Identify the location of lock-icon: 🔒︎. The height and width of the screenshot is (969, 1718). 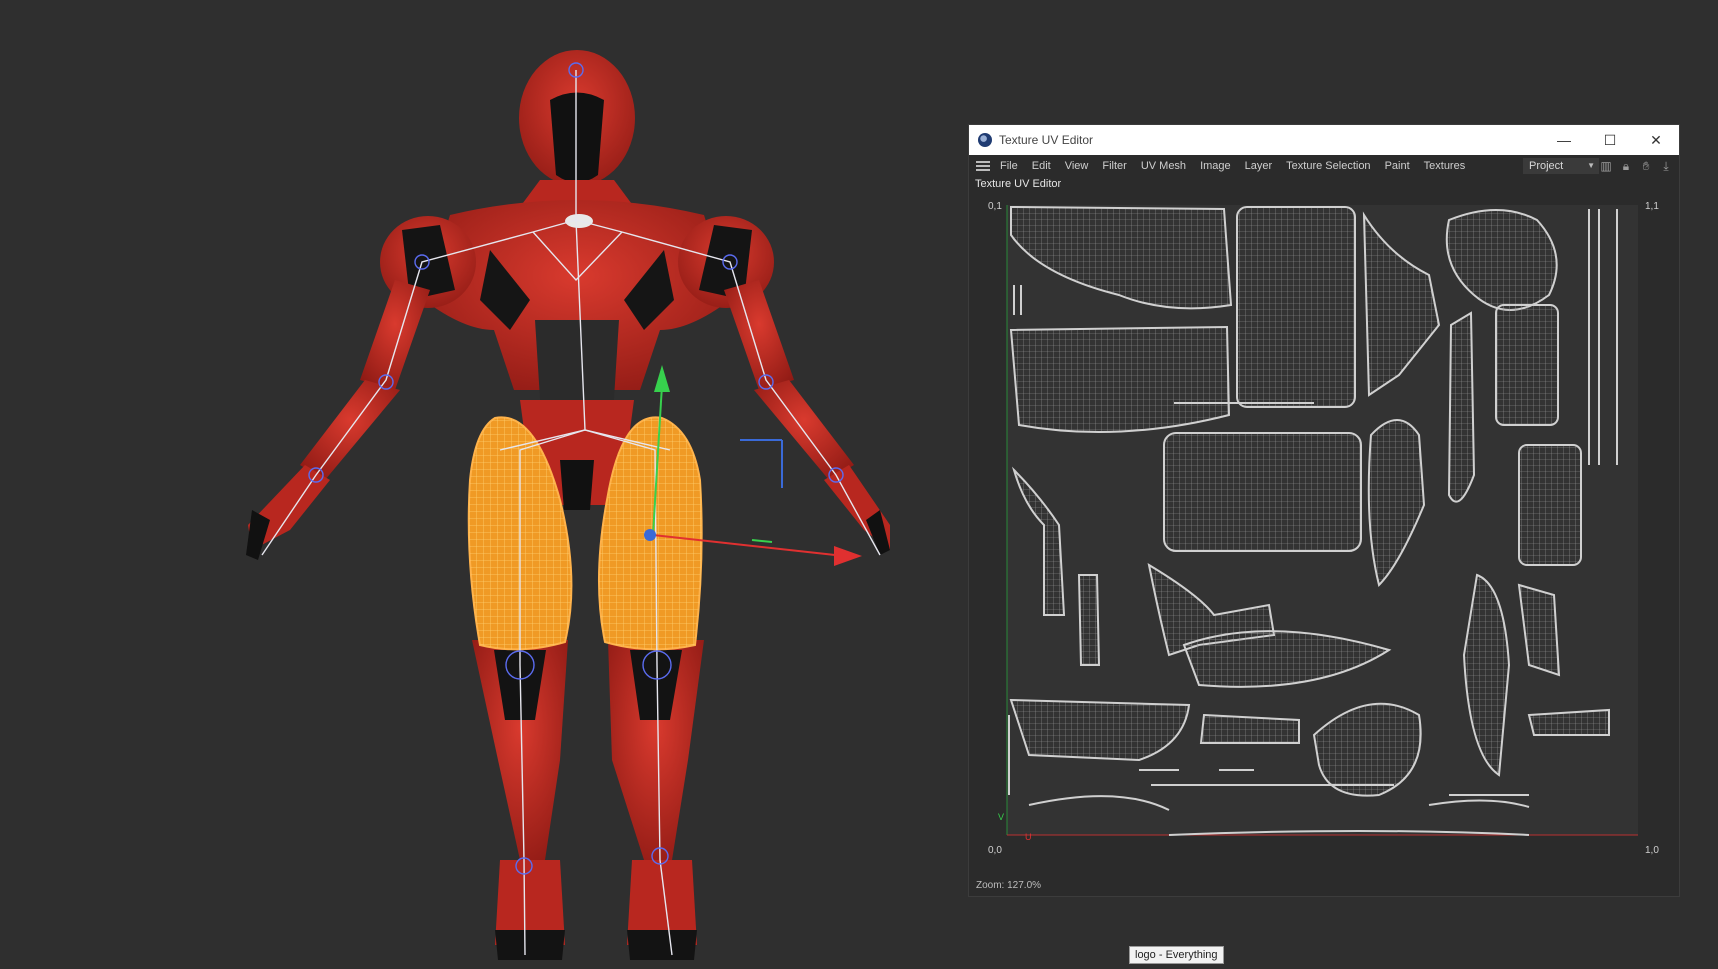
(1626, 166).